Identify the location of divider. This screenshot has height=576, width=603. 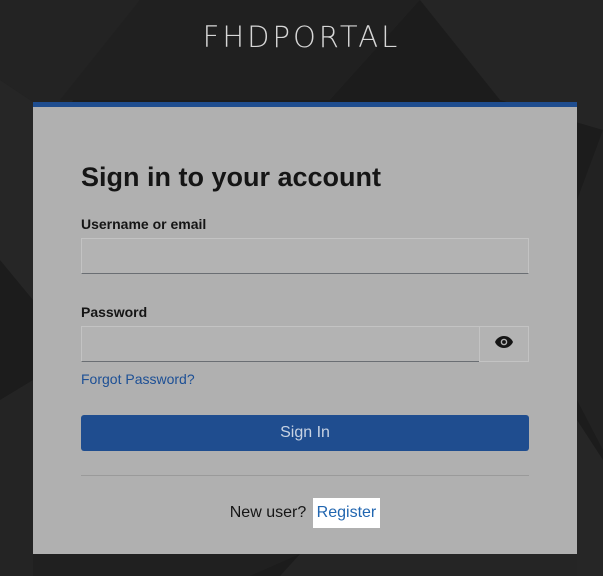
(305, 475).